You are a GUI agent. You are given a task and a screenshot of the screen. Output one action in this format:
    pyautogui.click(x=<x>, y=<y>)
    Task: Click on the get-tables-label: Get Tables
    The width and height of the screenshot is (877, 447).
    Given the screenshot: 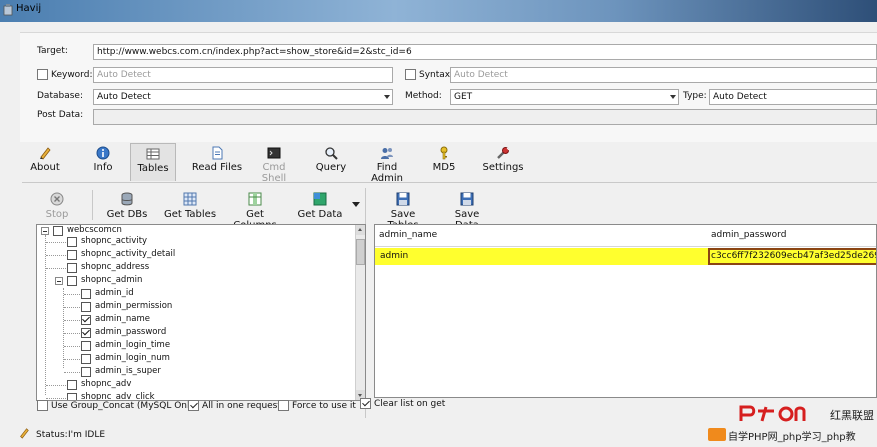 What is the action you would take?
    pyautogui.click(x=190, y=214)
    